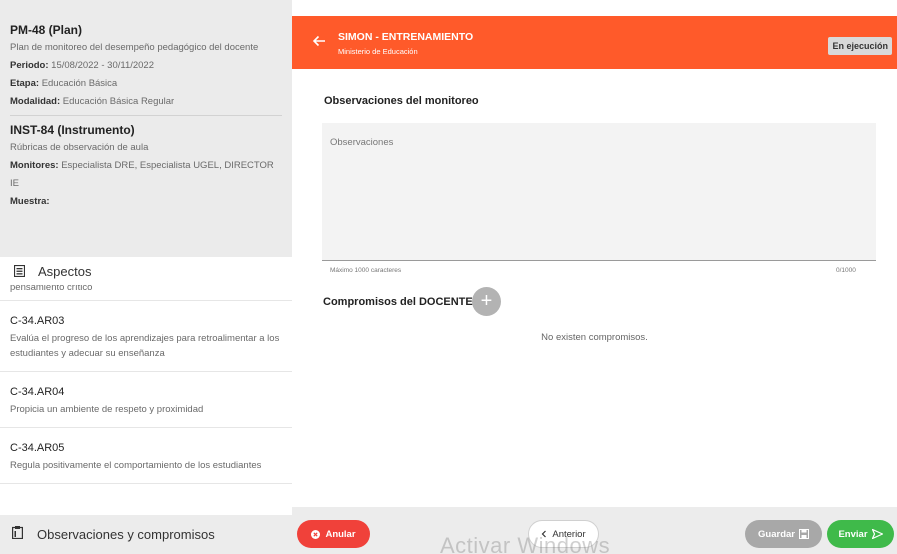  What do you see at coordinates (37, 448) in the screenshot?
I see `aspect-code: C-34.AR05` at bounding box center [37, 448].